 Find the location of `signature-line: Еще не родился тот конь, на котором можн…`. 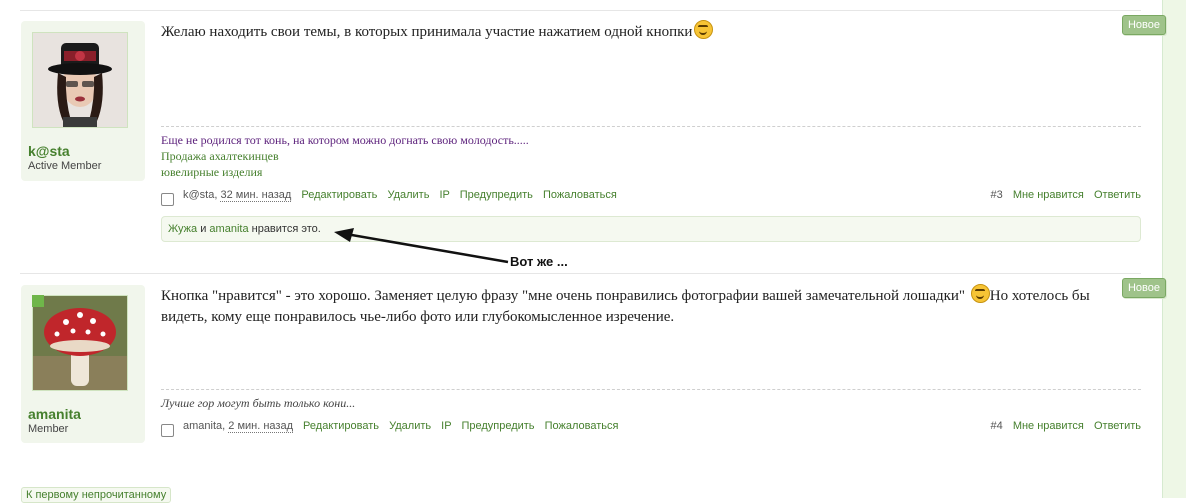

signature-line: Еще не родился тот конь, на котором можн… is located at coordinates (345, 140).